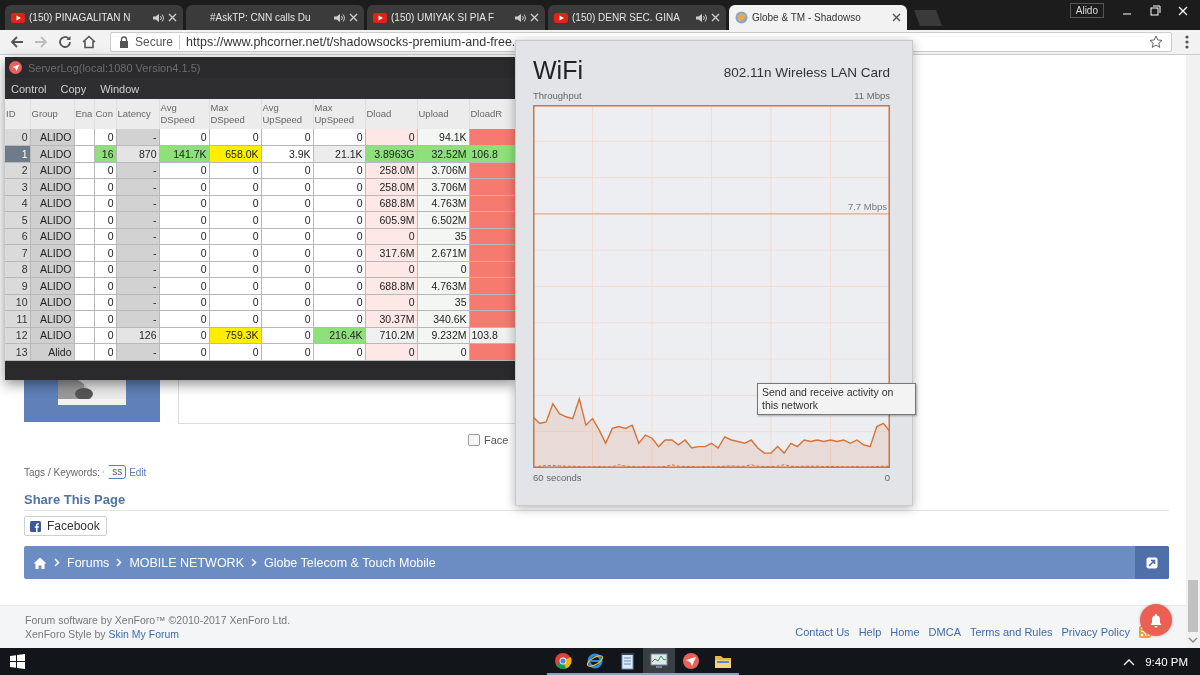 This screenshot has height=675, width=1200. What do you see at coordinates (52, 114) in the screenshot?
I see `column-header: Group` at bounding box center [52, 114].